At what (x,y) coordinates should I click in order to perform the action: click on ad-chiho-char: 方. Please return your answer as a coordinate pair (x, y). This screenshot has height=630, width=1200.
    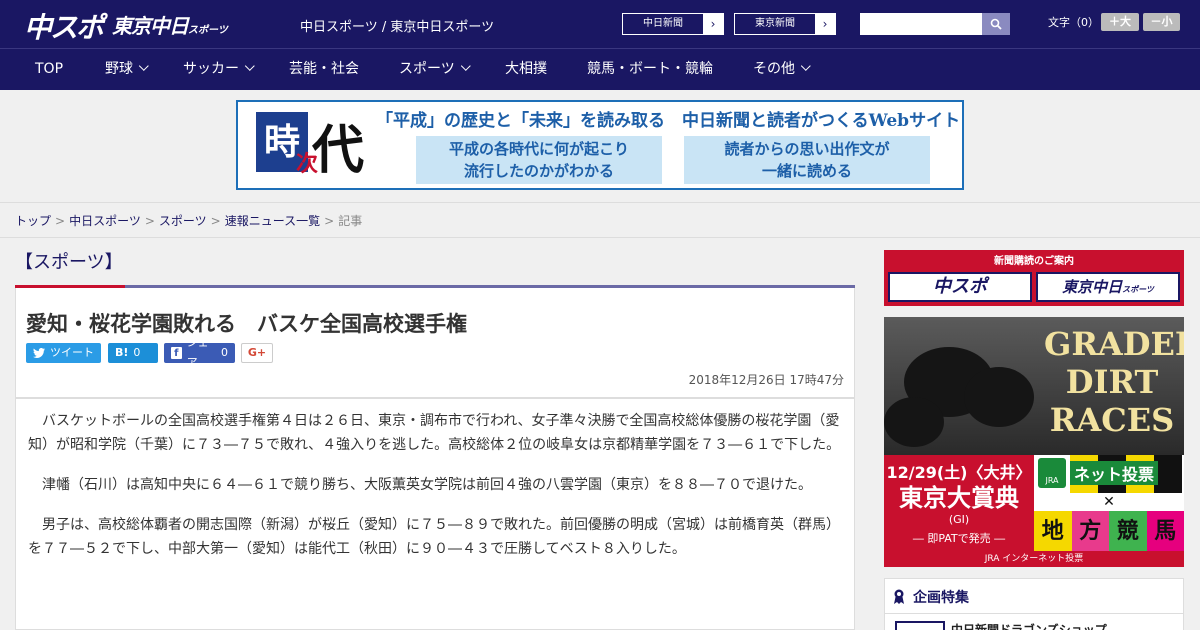
    Looking at the image, I should click on (1090, 531).